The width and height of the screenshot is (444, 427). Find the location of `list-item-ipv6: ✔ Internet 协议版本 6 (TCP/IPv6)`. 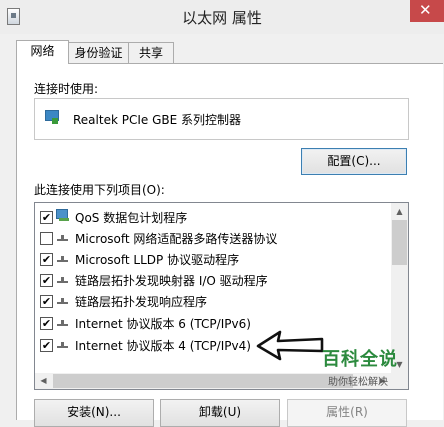

list-item-ipv6: ✔ Internet 协议版本 6 (TCP/IPv6) is located at coordinates (213, 323).